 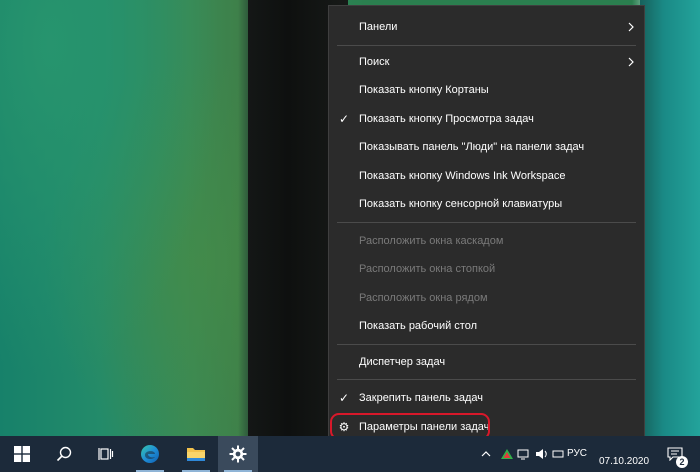 What do you see at coordinates (427, 269) in the screenshot?
I see `menu-item-label: Расположить окна стопкой` at bounding box center [427, 269].